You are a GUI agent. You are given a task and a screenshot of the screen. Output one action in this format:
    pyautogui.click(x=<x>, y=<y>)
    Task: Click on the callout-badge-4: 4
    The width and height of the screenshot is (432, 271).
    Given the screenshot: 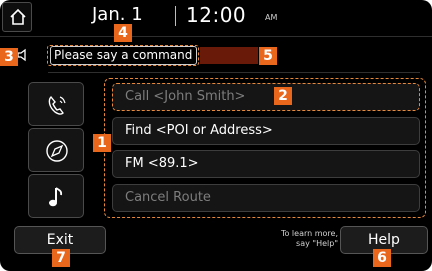 What is the action you would take?
    pyautogui.click(x=123, y=33)
    